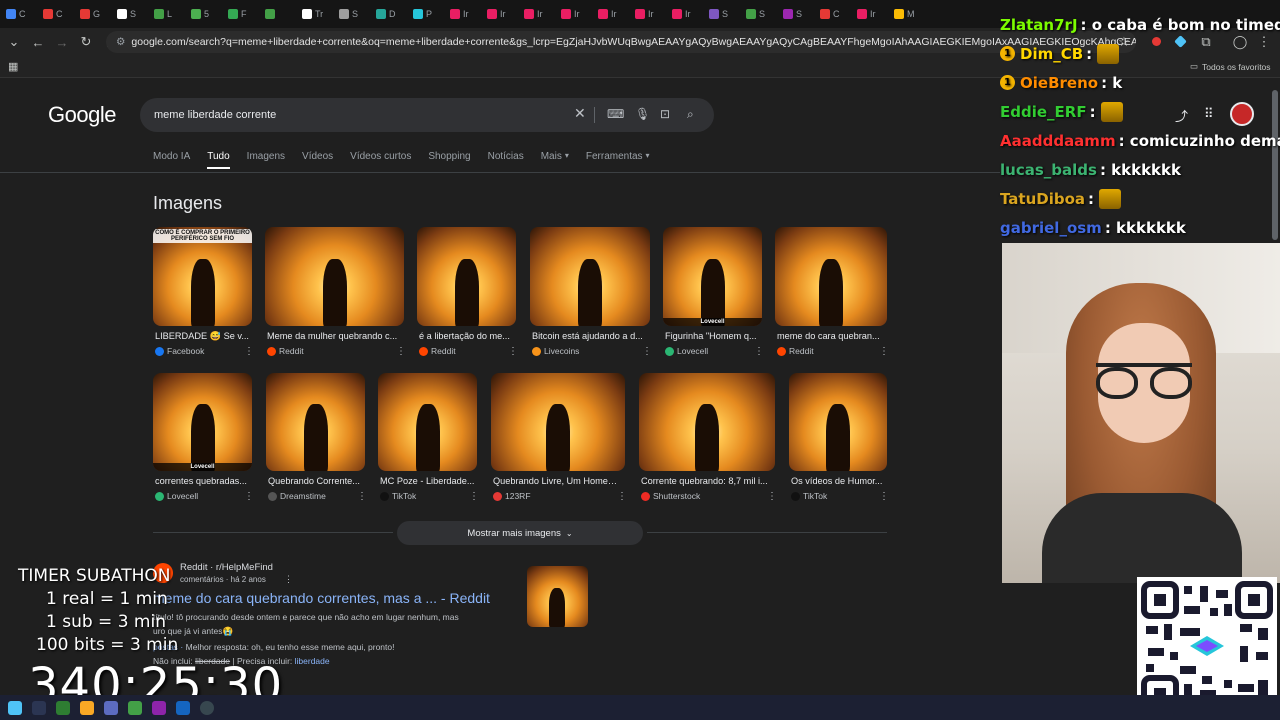 The height and width of the screenshot is (720, 1280). Describe the element at coordinates (1051, 228) in the screenshot. I see `chat-username: gabriel_osm` at that location.